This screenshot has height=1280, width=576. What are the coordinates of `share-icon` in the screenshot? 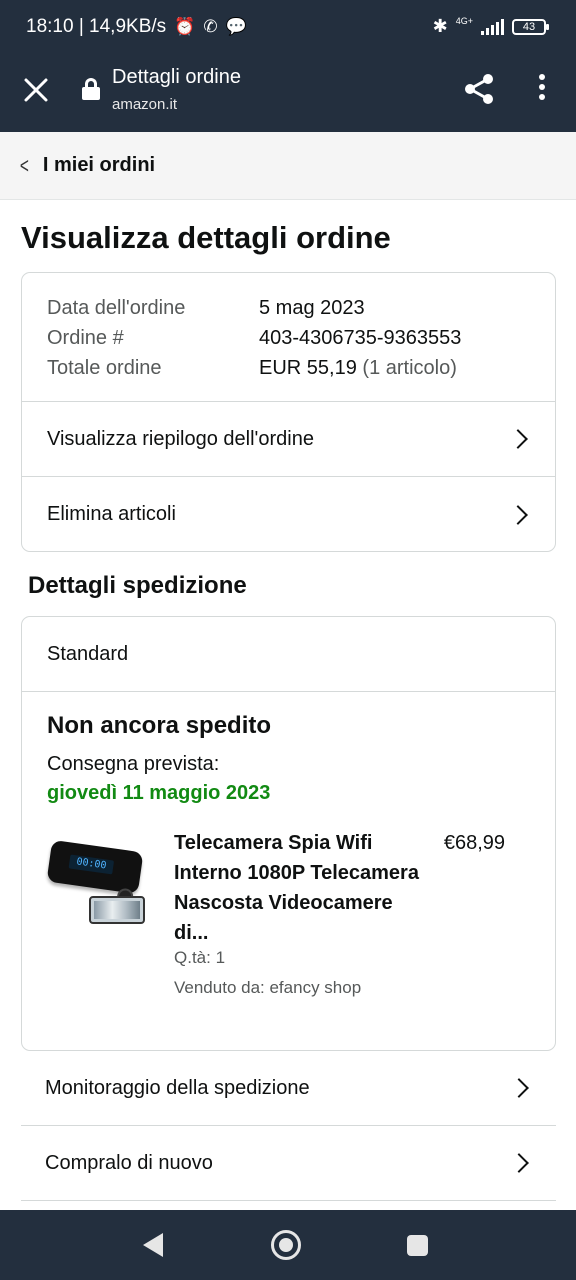 It's located at (479, 89).